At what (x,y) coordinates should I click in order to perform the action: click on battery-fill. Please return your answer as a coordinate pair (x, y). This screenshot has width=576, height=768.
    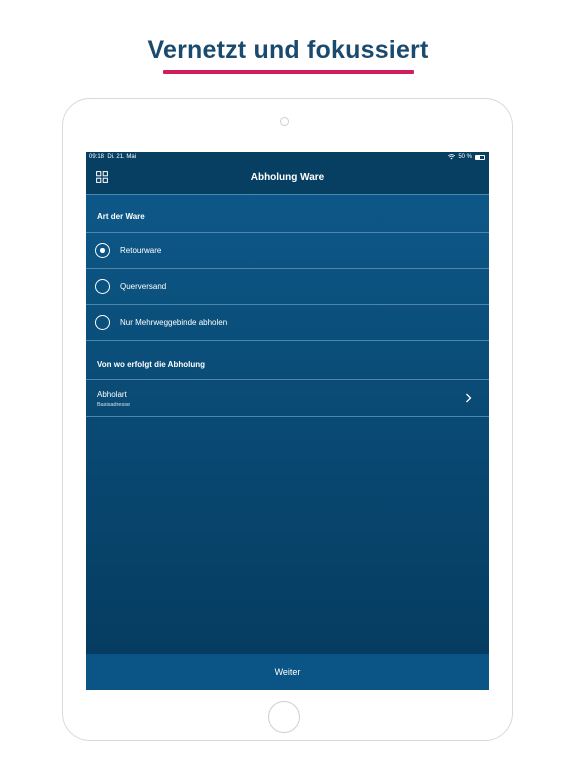
    Looking at the image, I should click on (478, 157).